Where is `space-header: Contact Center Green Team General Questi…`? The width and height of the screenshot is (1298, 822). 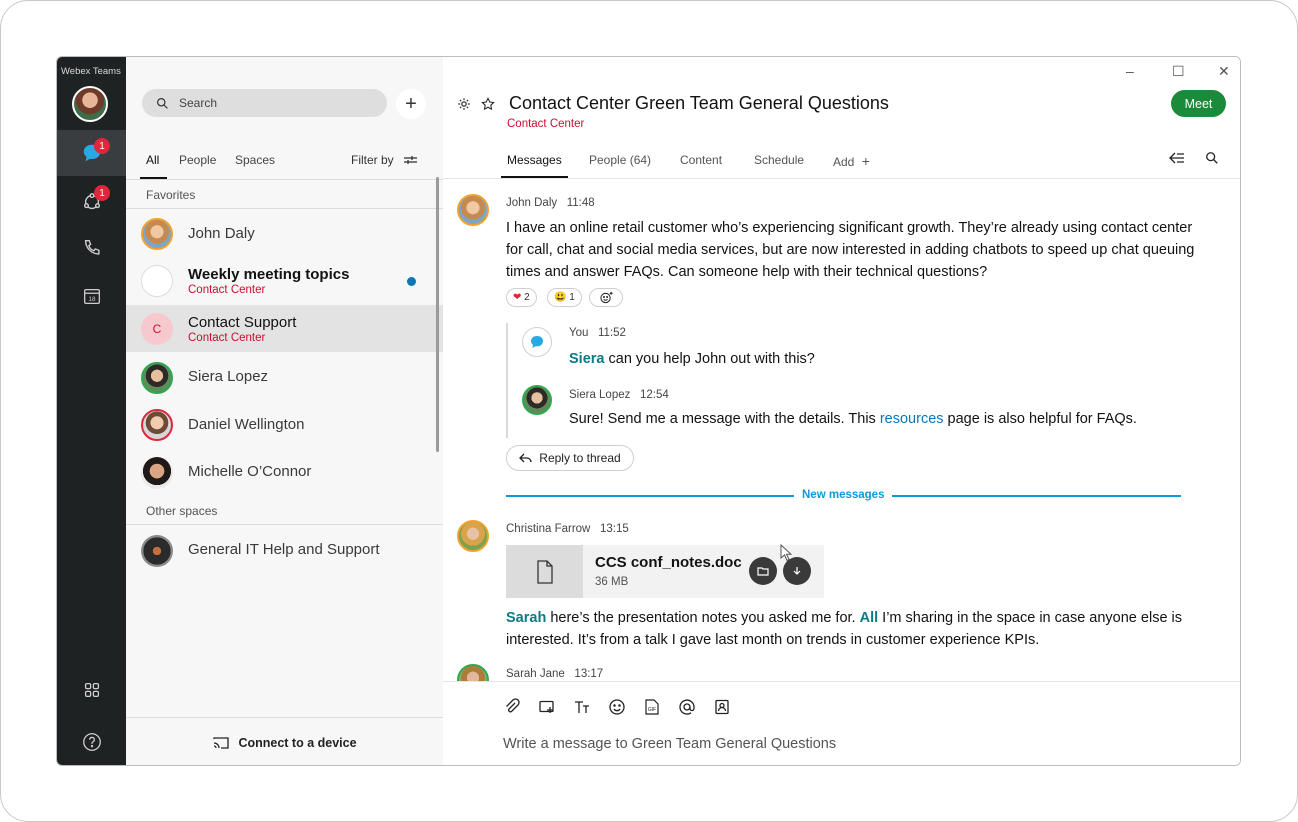 space-header: Contact Center Green Team General Questi… is located at coordinates (673, 103).